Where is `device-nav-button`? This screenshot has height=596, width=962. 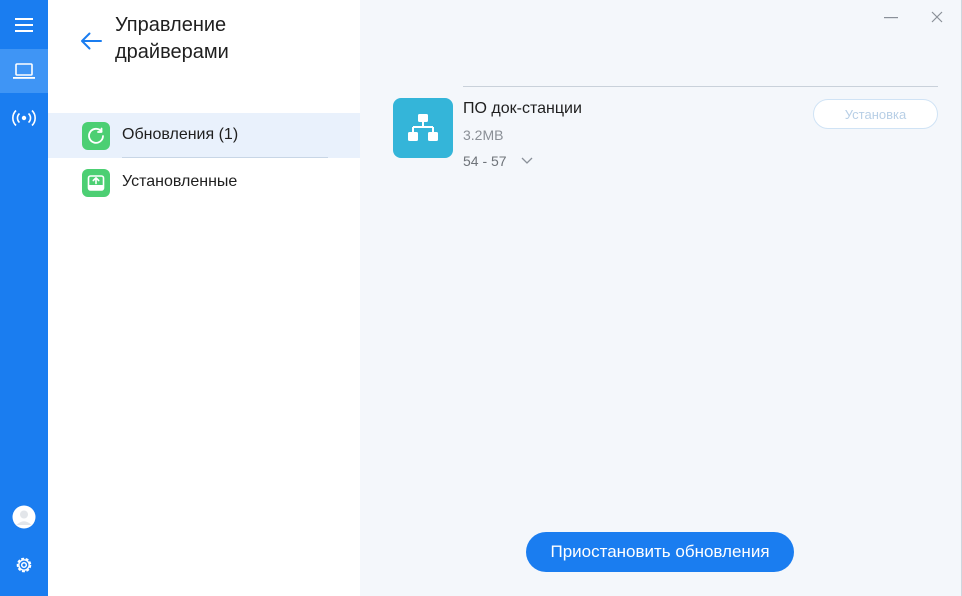 device-nav-button is located at coordinates (24, 71).